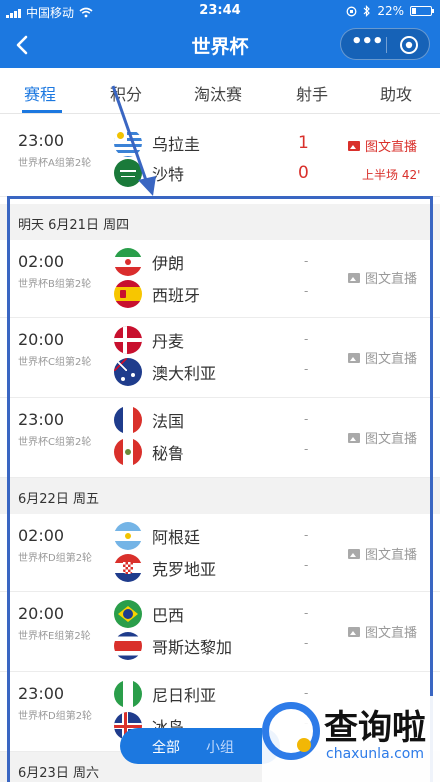 The image size is (440, 782). What do you see at coordinates (41, 535) in the screenshot?
I see `match-time: 02:00` at bounding box center [41, 535].